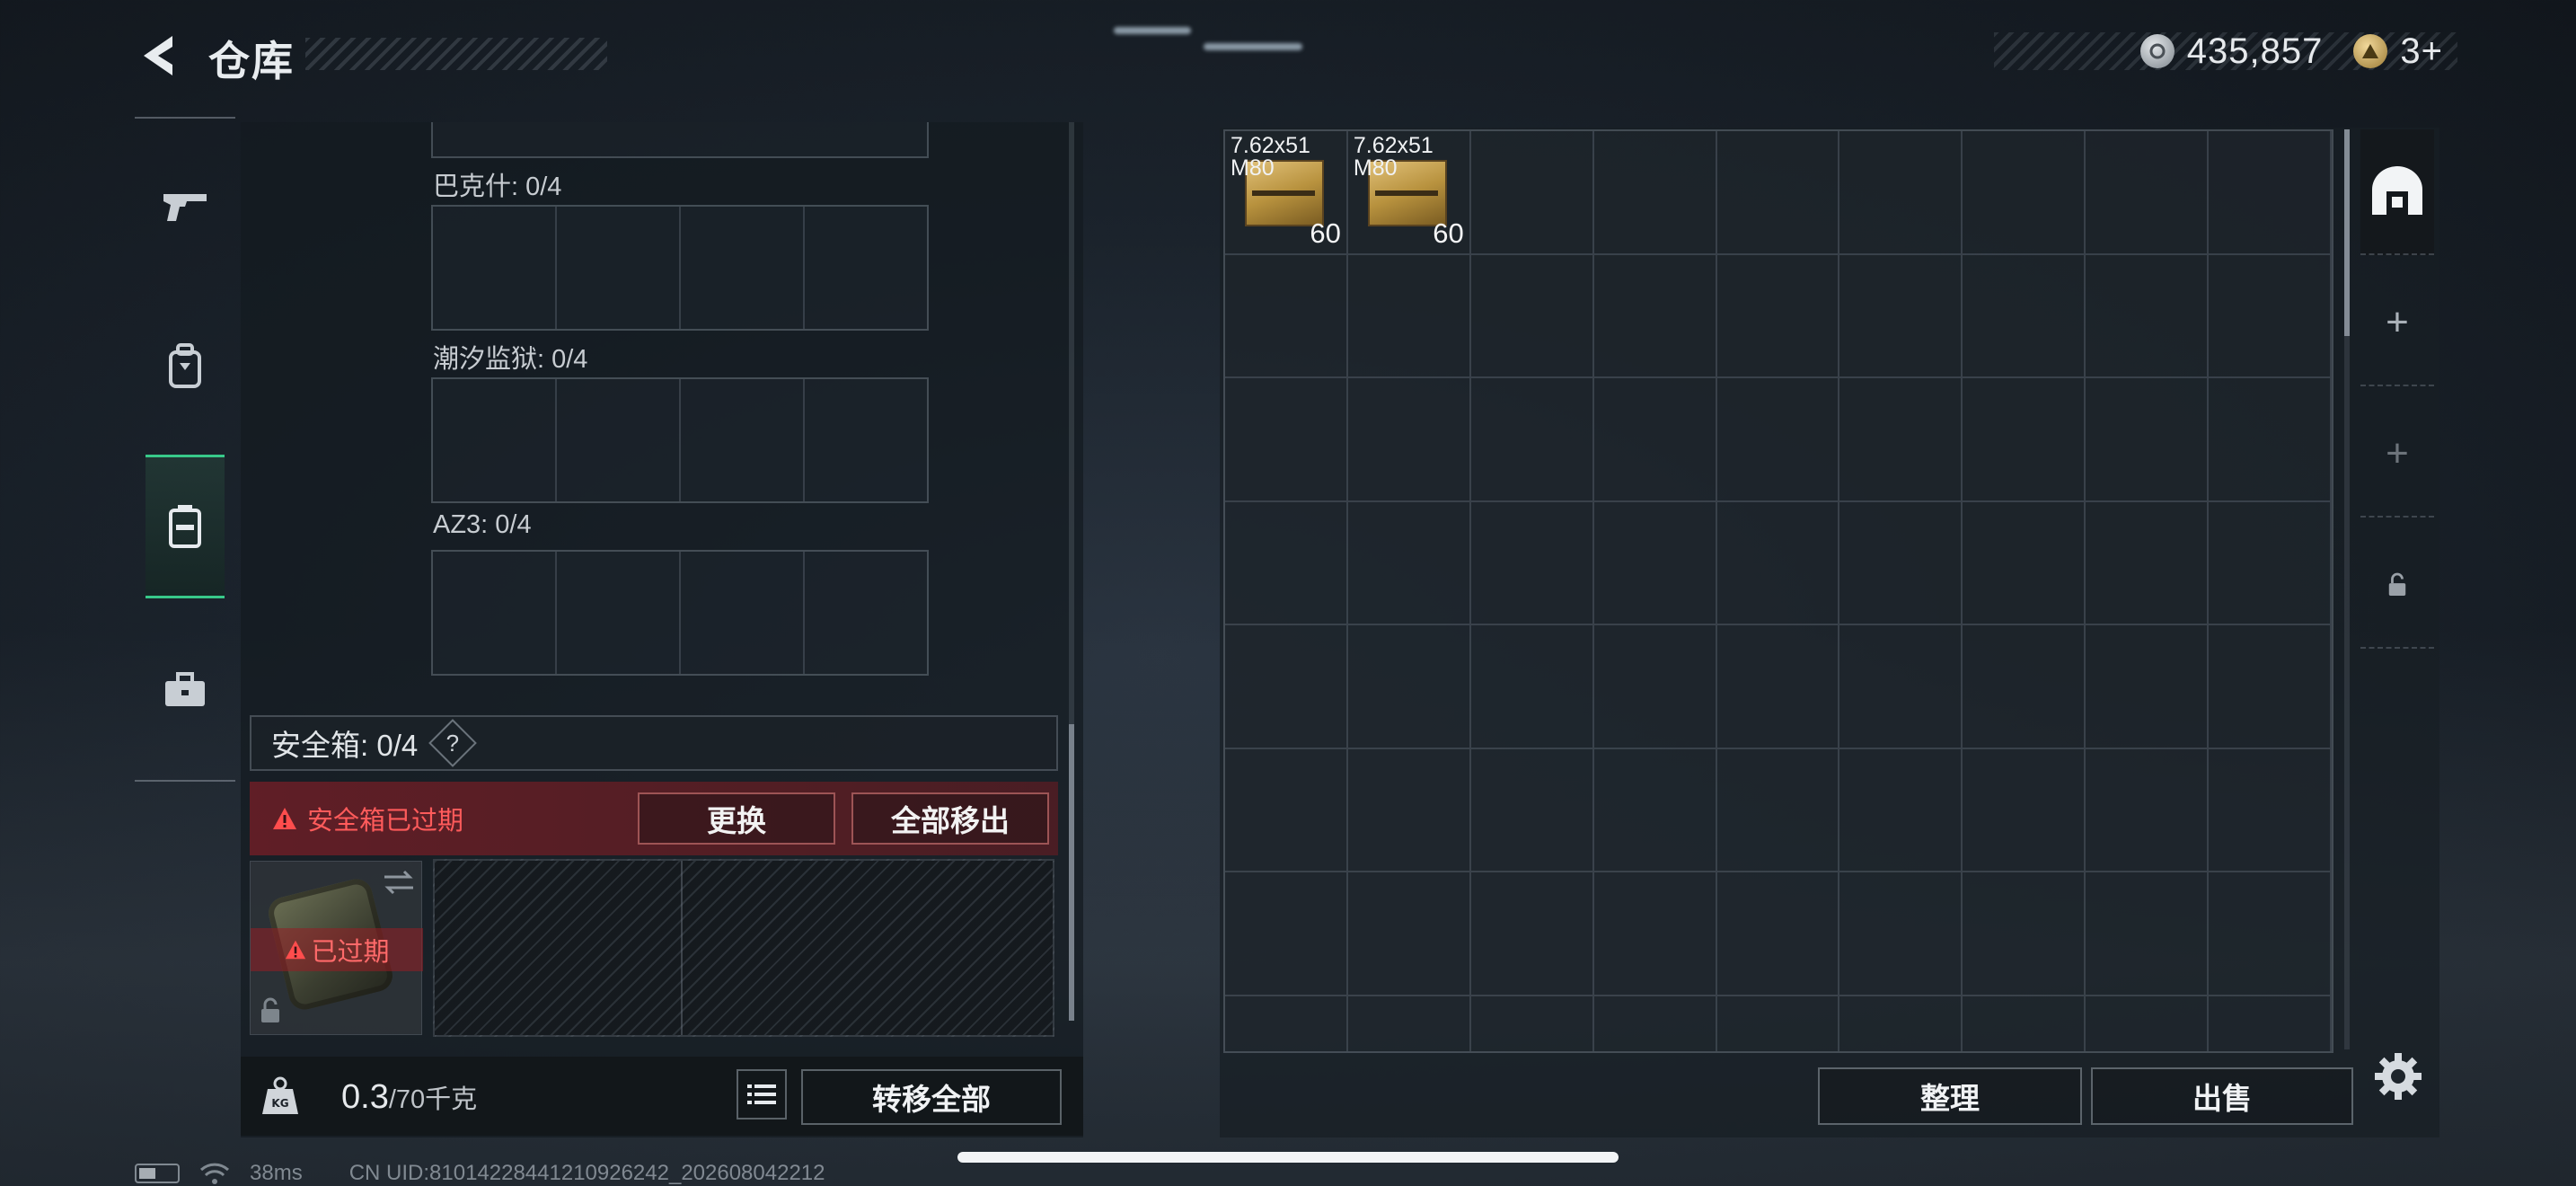 The image size is (2576, 1186). What do you see at coordinates (1950, 1096) in the screenshot?
I see `sort-button: 整理` at bounding box center [1950, 1096].